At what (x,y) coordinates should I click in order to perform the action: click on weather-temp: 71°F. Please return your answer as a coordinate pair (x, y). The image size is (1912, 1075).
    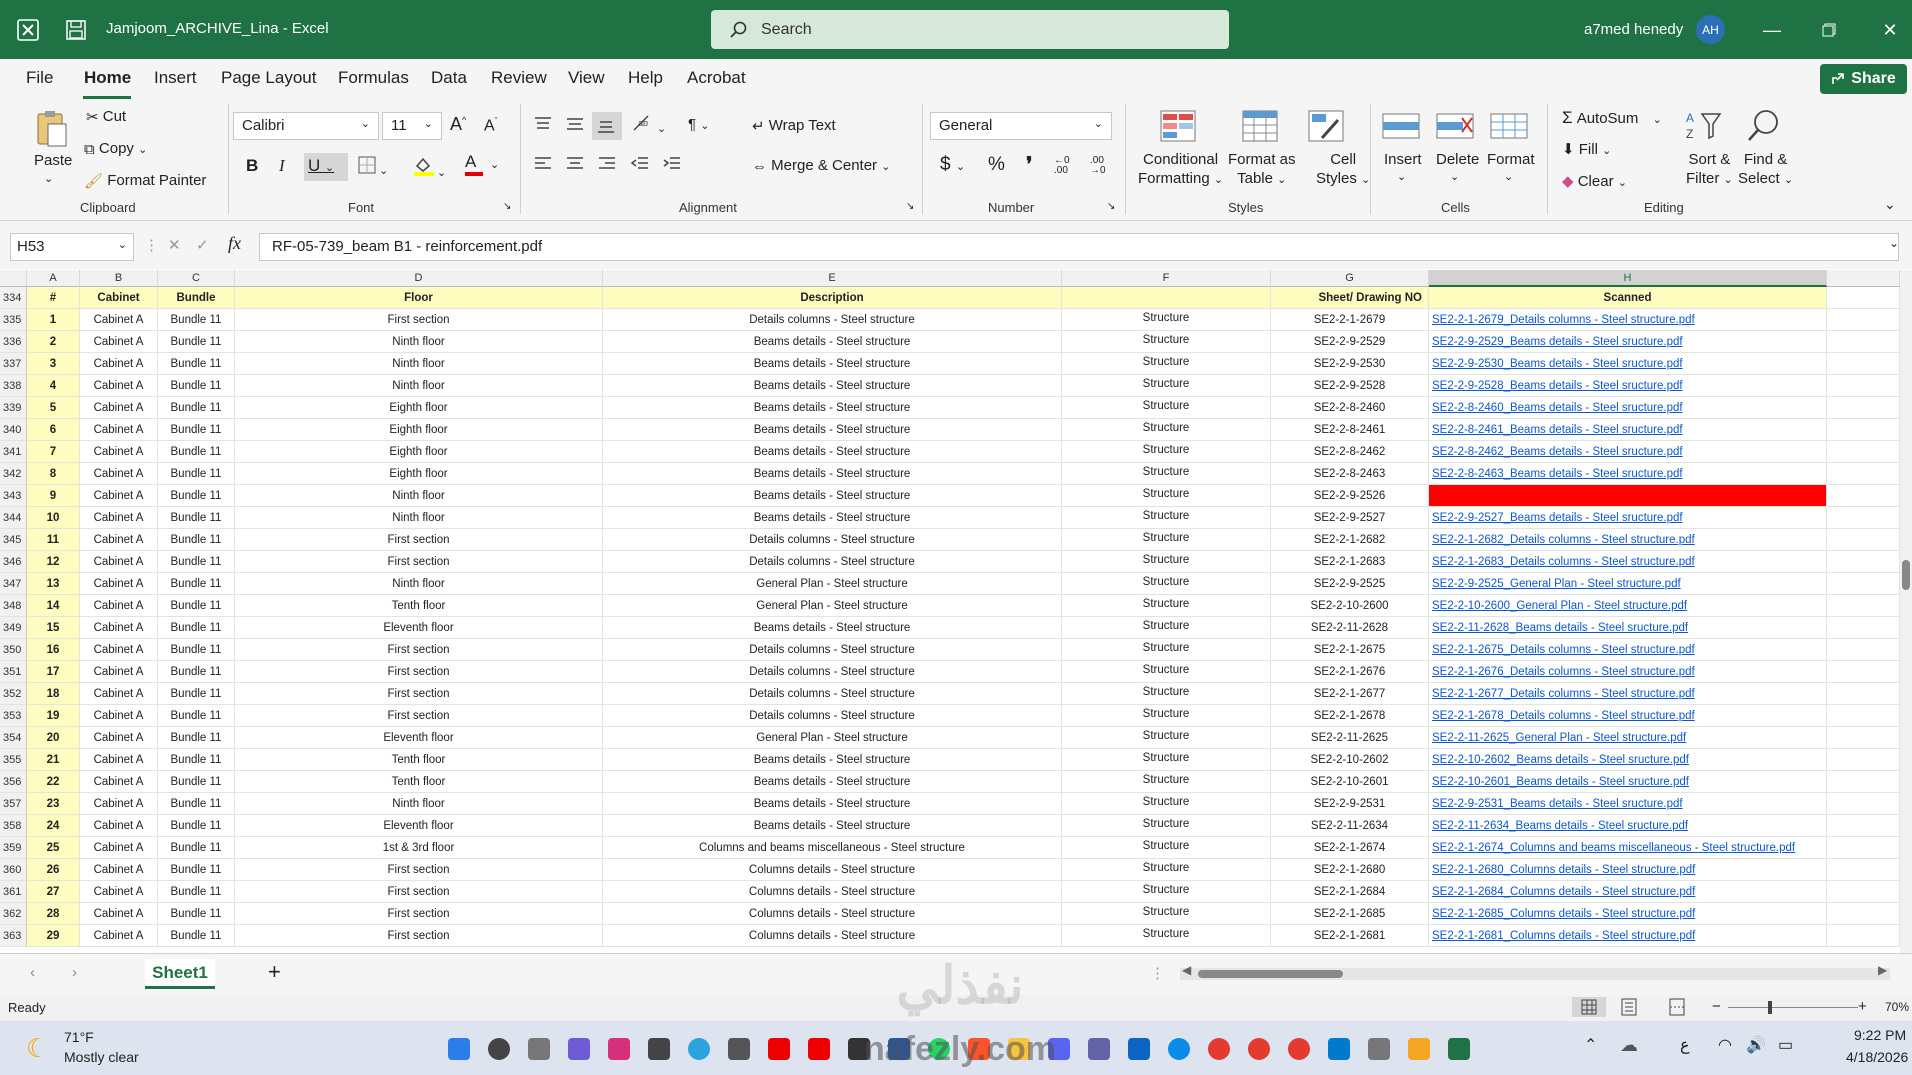
    Looking at the image, I should click on (79, 1037).